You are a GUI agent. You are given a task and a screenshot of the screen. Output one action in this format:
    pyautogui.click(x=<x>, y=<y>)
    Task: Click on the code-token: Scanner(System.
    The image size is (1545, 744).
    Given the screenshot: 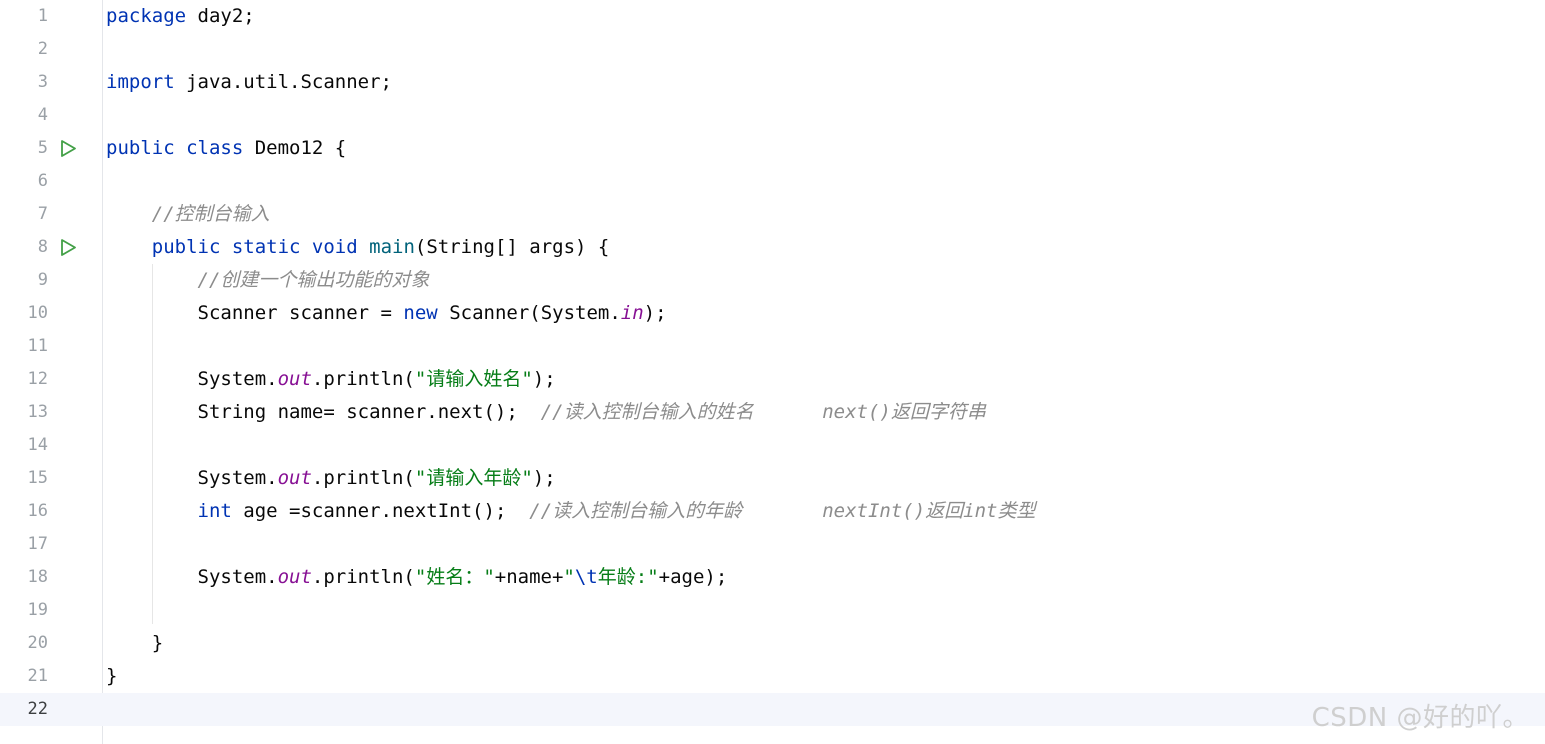 What is the action you would take?
    pyautogui.click(x=529, y=313)
    